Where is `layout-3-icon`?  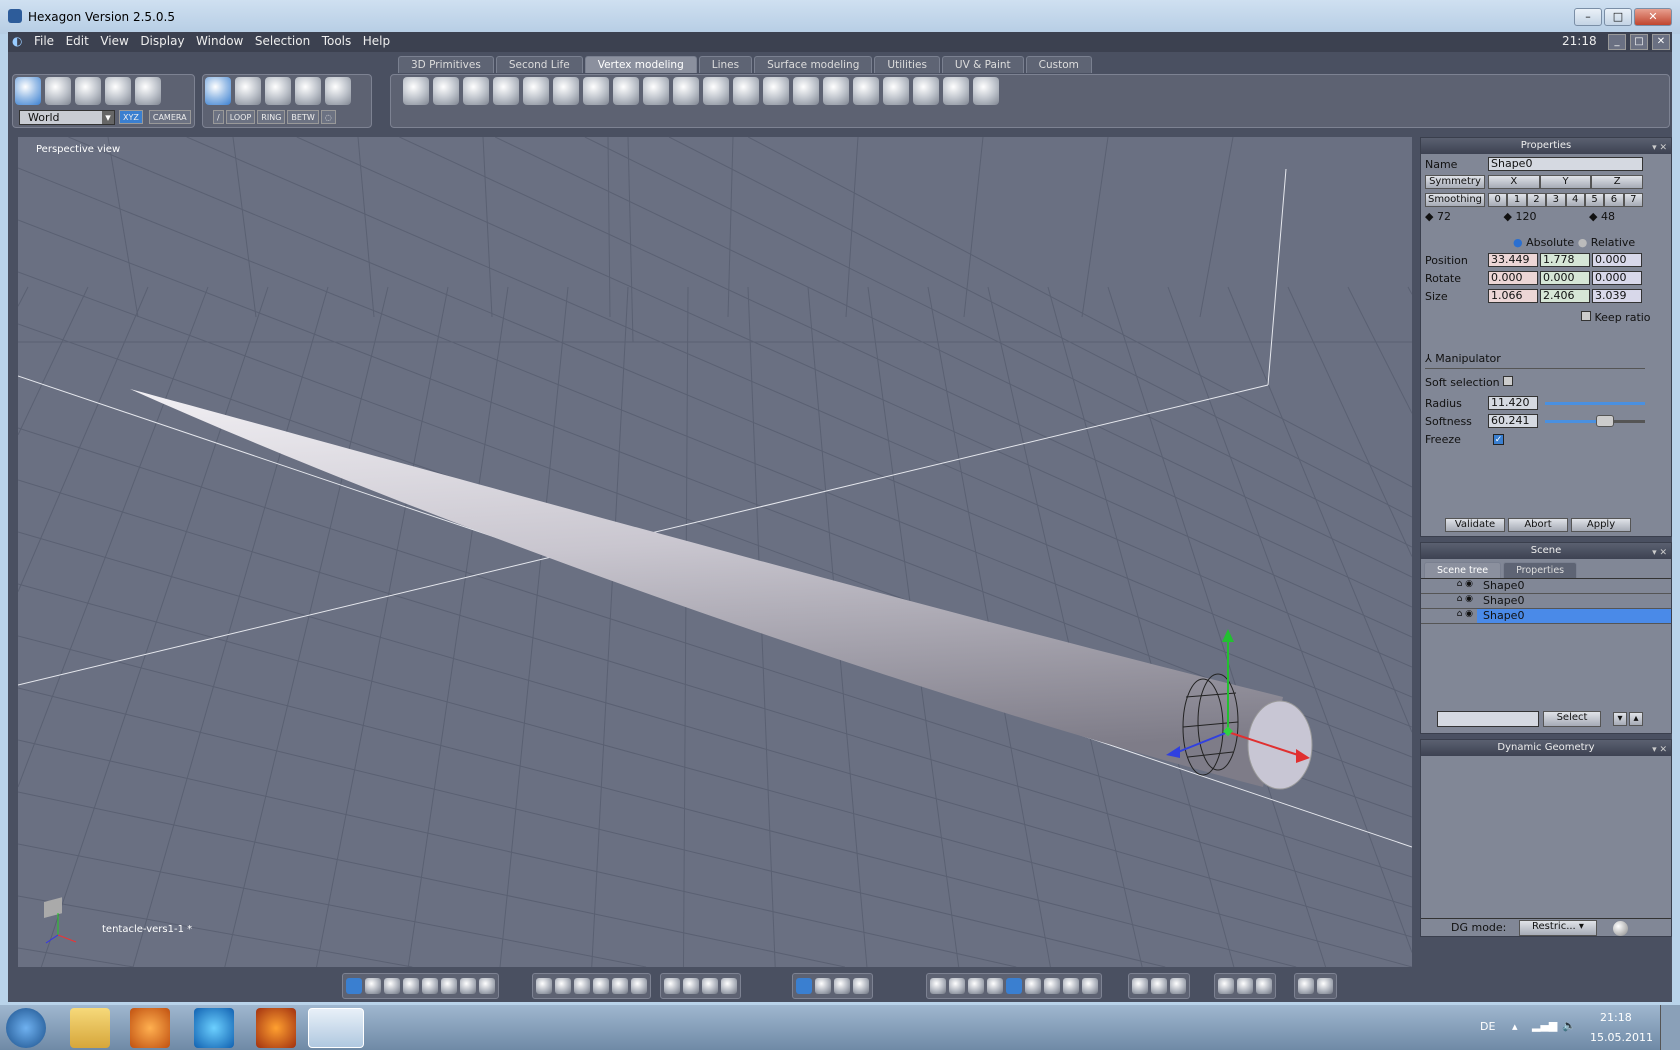
layout-3-icon is located at coordinates (392, 986).